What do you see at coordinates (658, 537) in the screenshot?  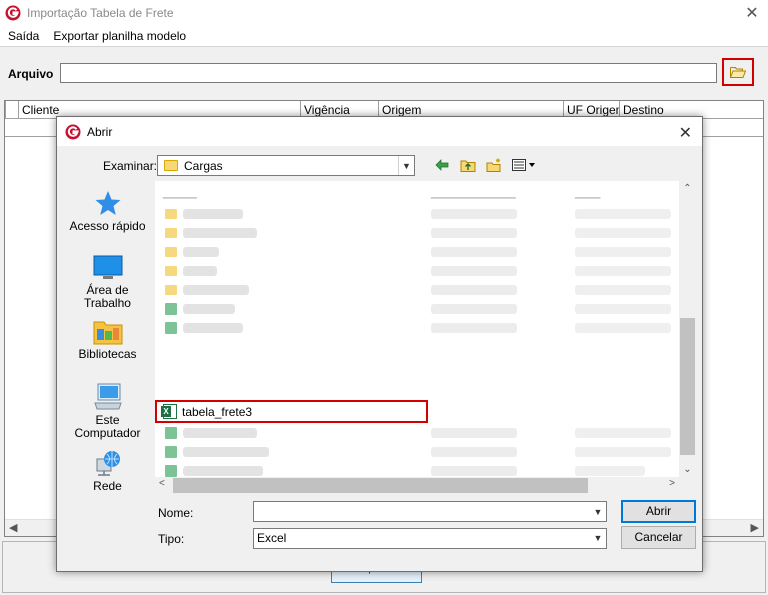 I see `cancel-button: Cancelar` at bounding box center [658, 537].